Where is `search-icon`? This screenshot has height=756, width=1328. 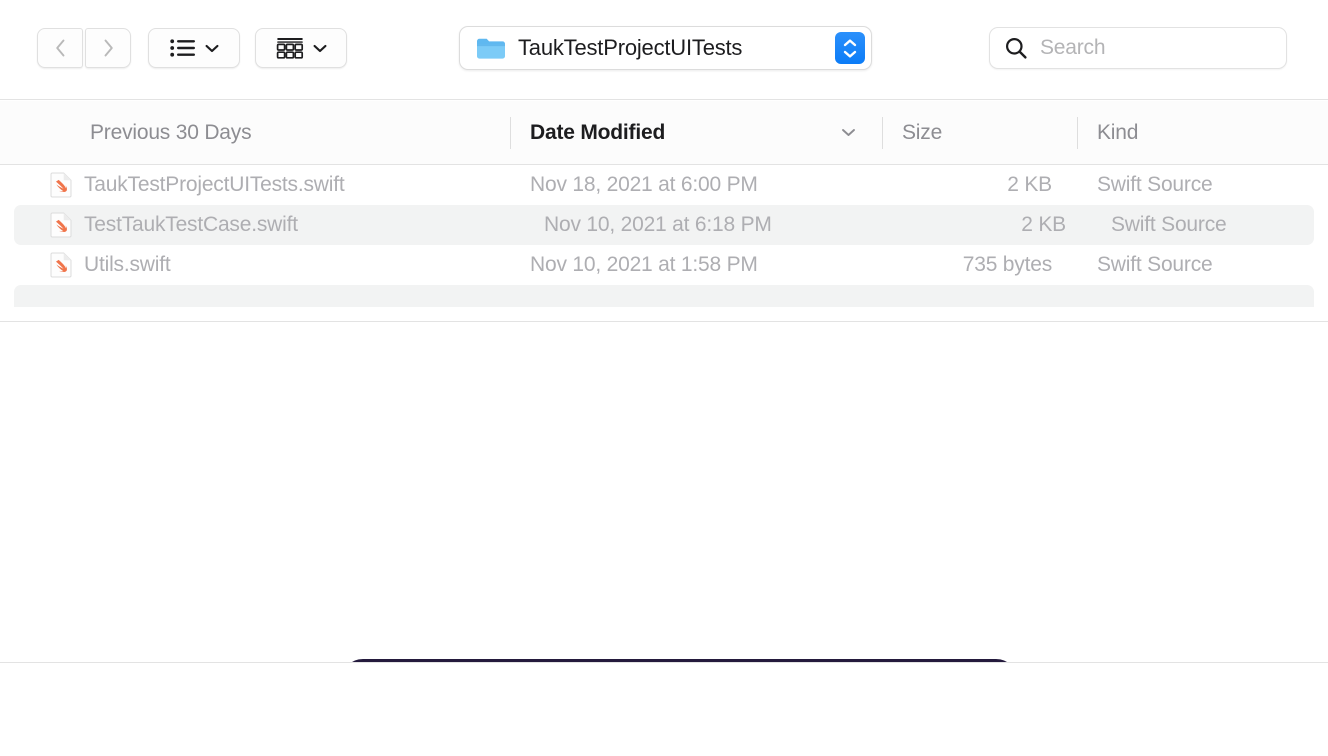
search-icon is located at coordinates (1016, 48).